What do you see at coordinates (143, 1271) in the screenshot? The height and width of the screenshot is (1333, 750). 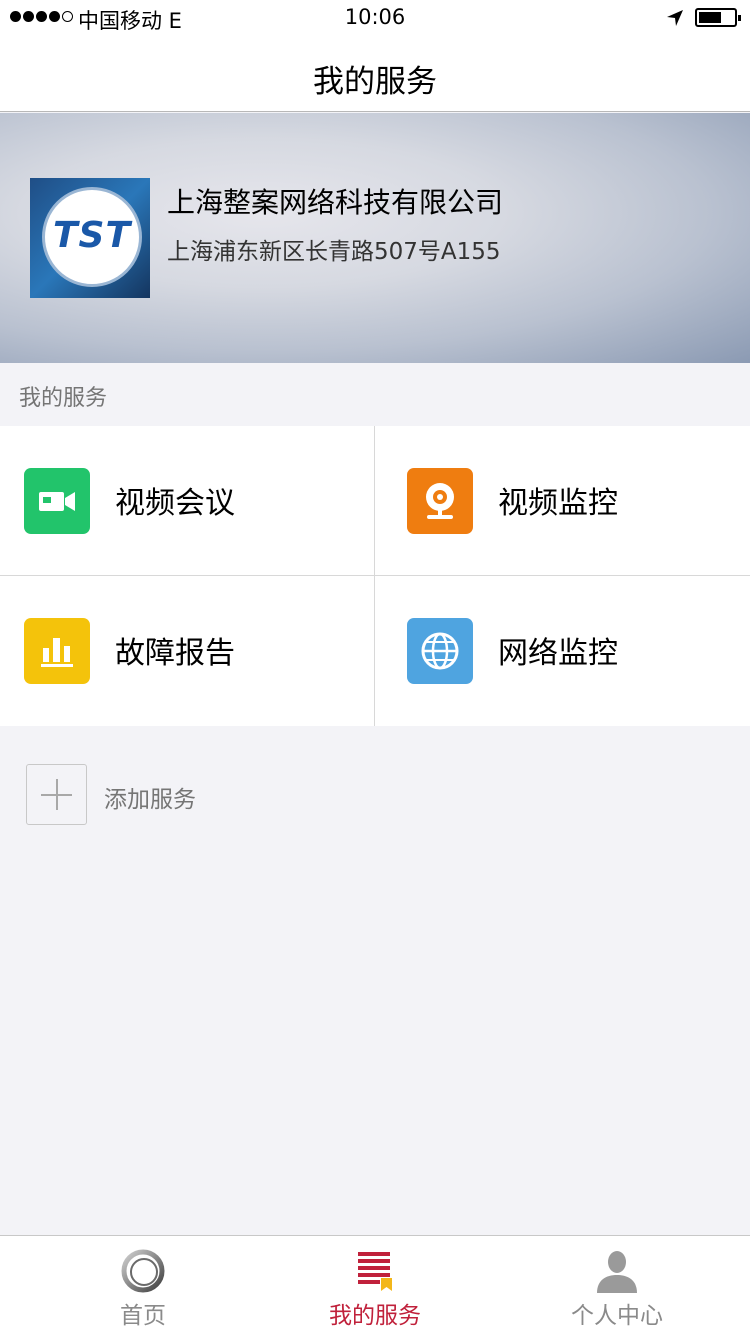 I see `ring-icon` at bounding box center [143, 1271].